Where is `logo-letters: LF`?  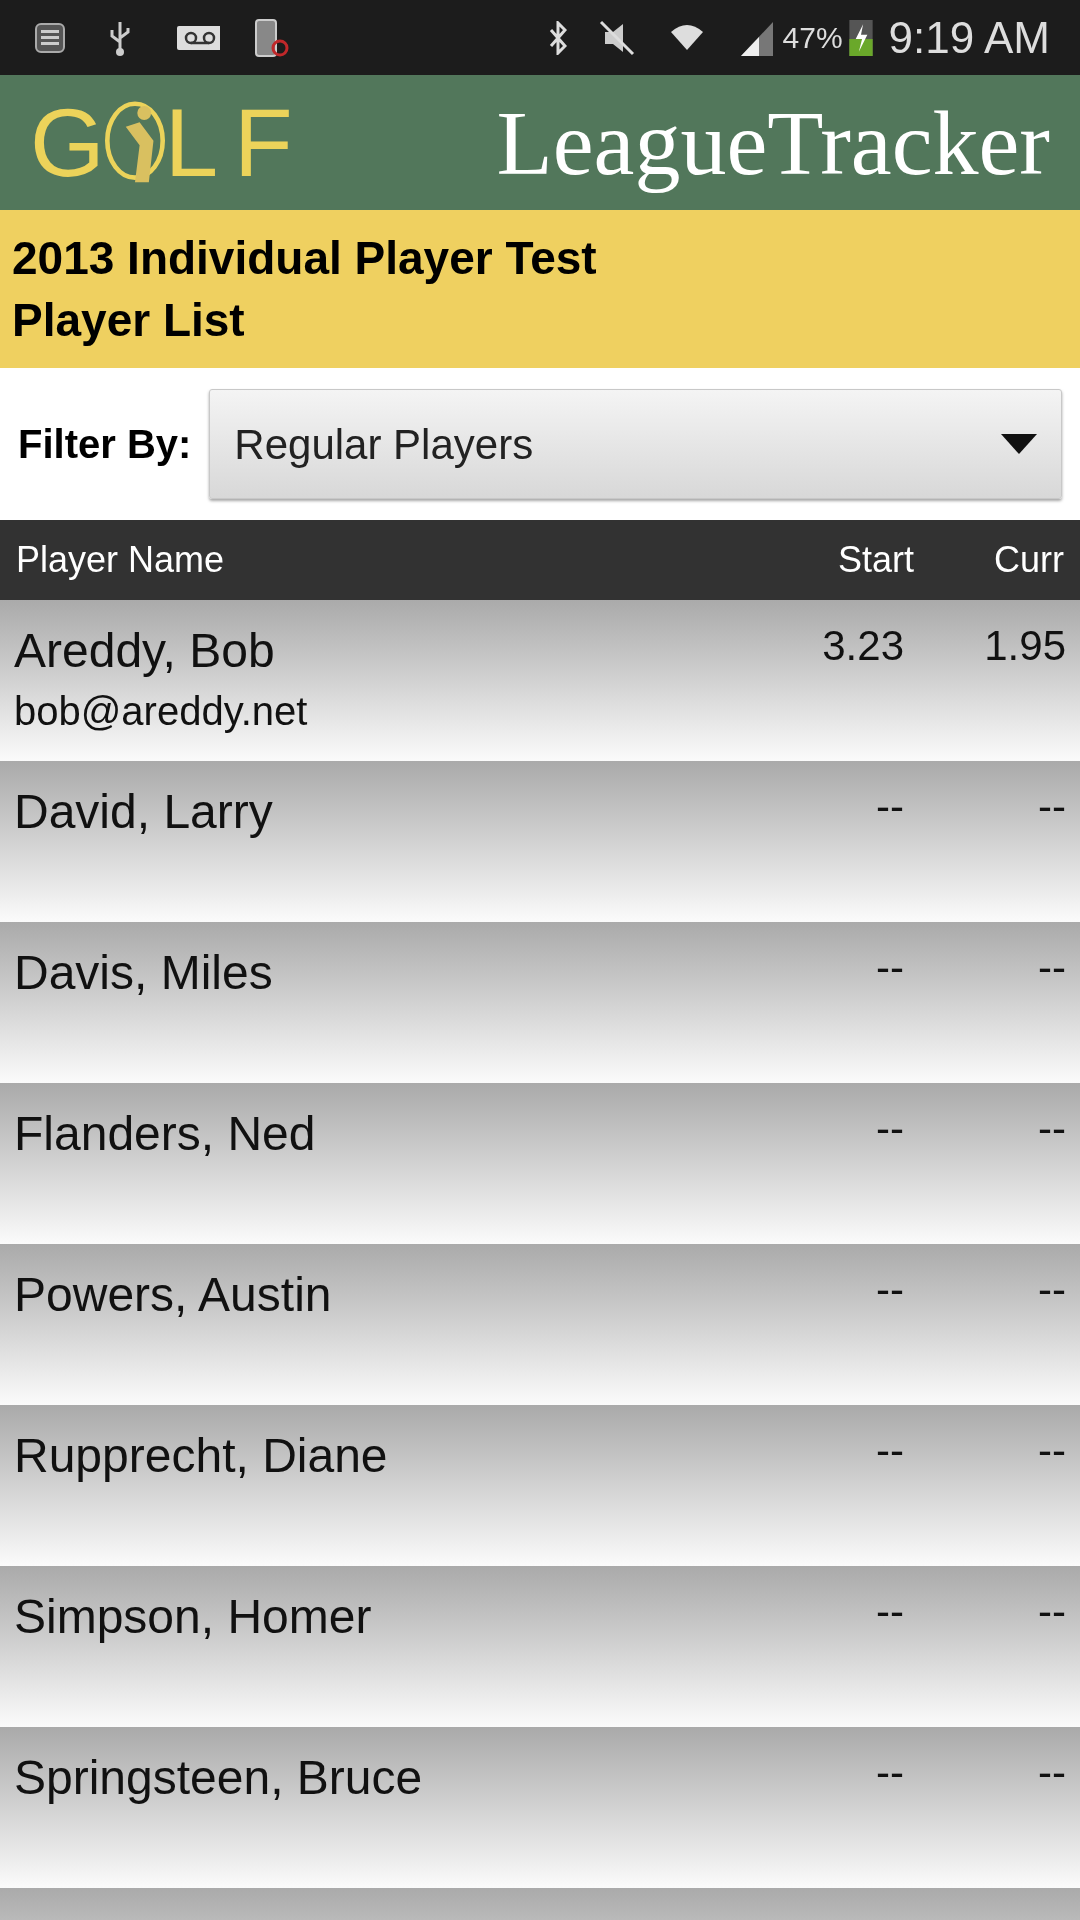 logo-letters: LF is located at coordinates (236, 142).